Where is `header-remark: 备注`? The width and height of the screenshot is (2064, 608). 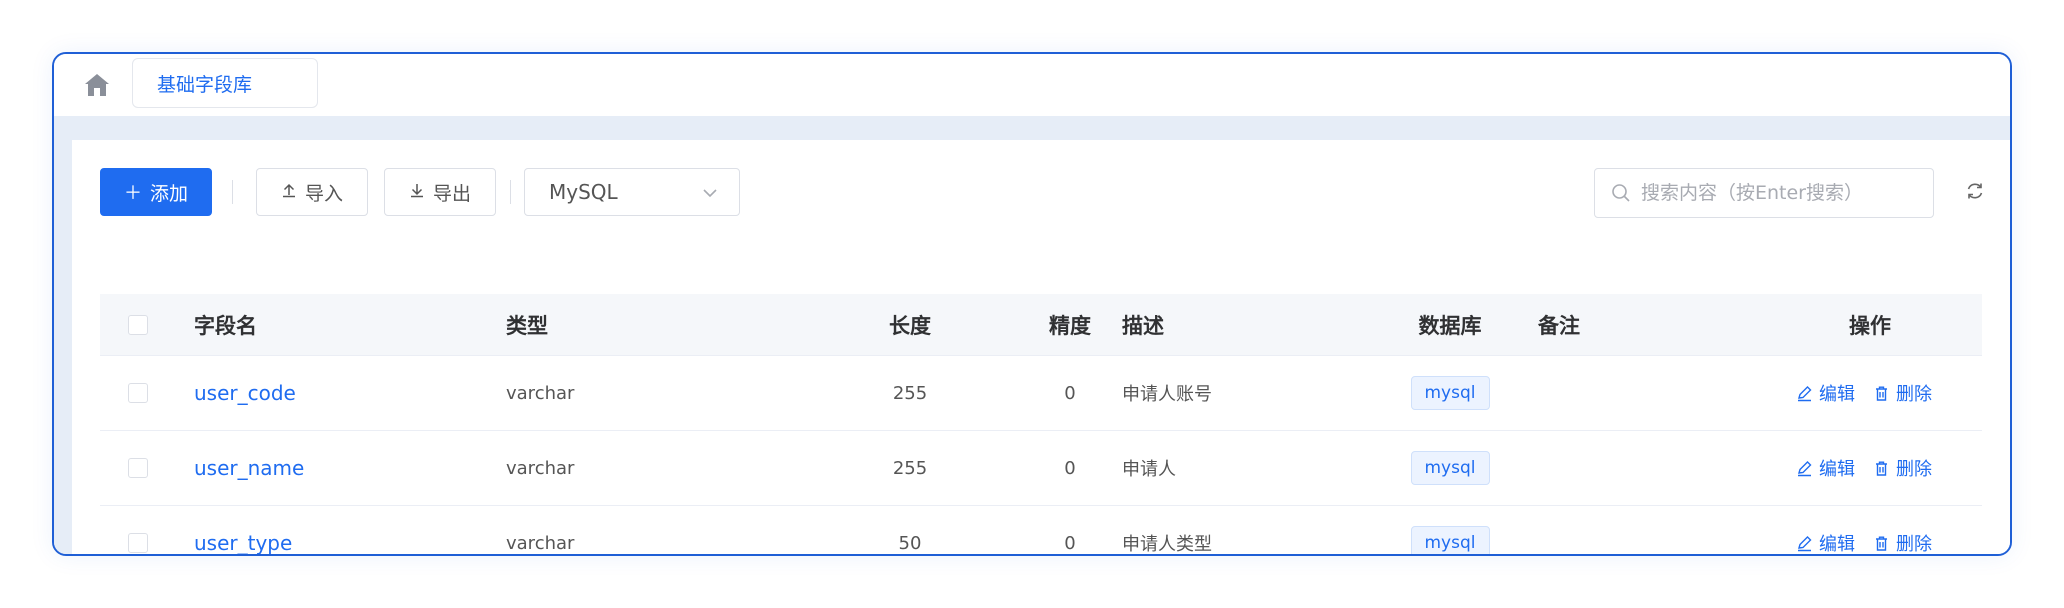 header-remark: 备注 is located at coordinates (1559, 324).